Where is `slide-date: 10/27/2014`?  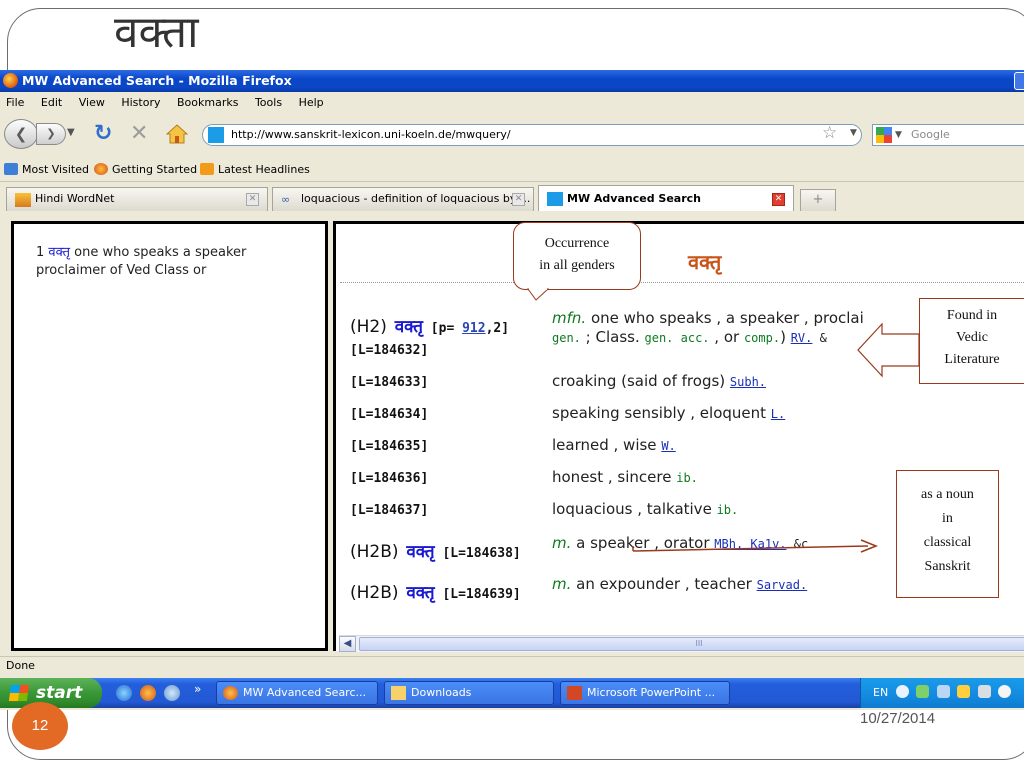
slide-date: 10/27/2014 is located at coordinates (898, 718).